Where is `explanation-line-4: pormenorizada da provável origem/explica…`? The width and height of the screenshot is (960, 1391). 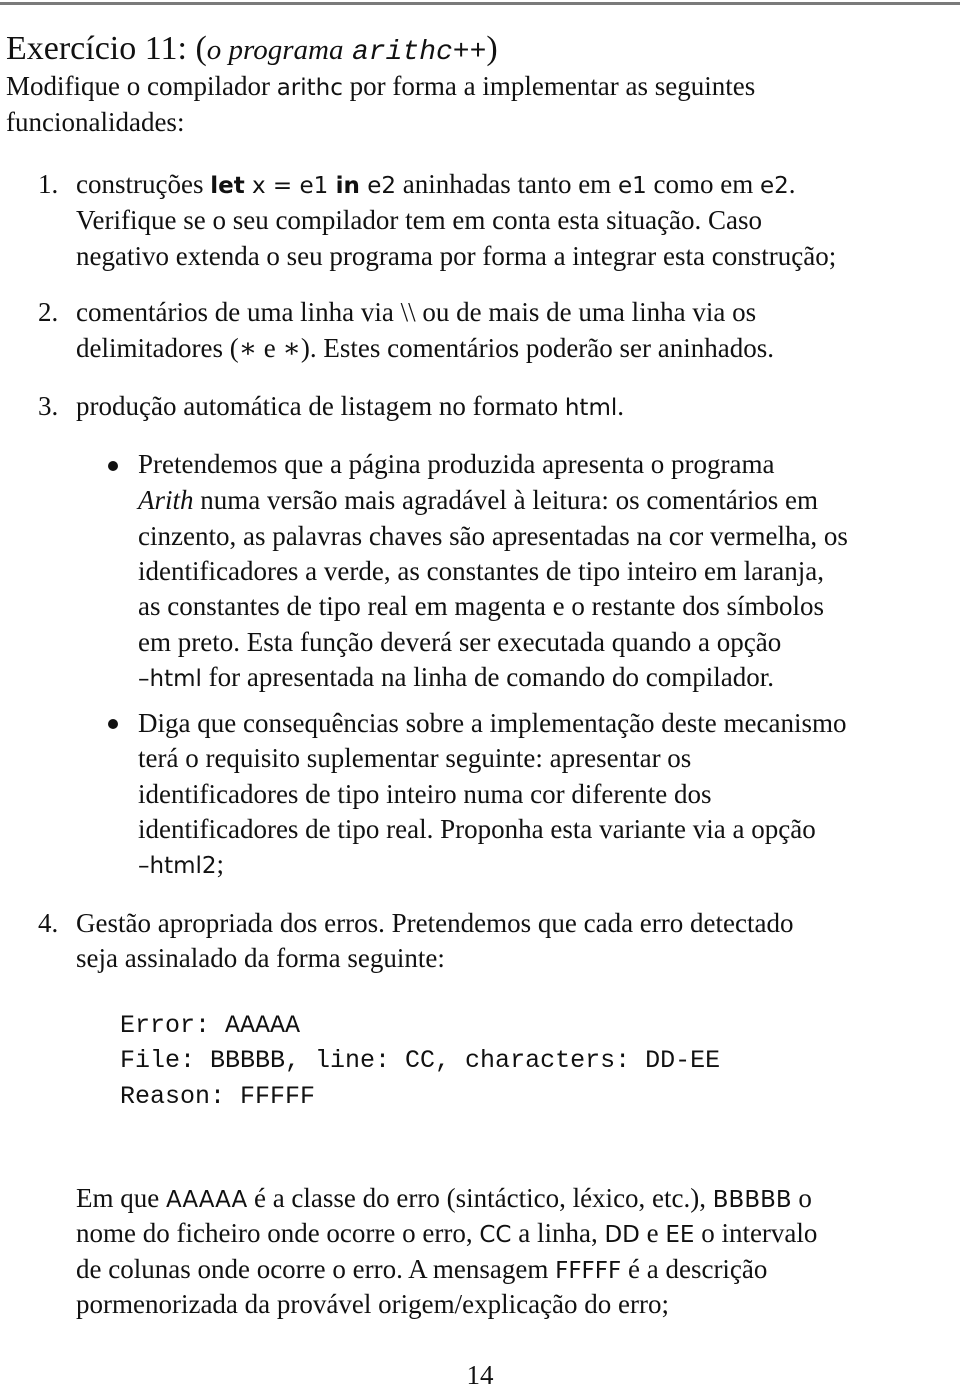
explanation-line-4: pormenorizada da provável origem/explica… is located at coordinates (372, 1304).